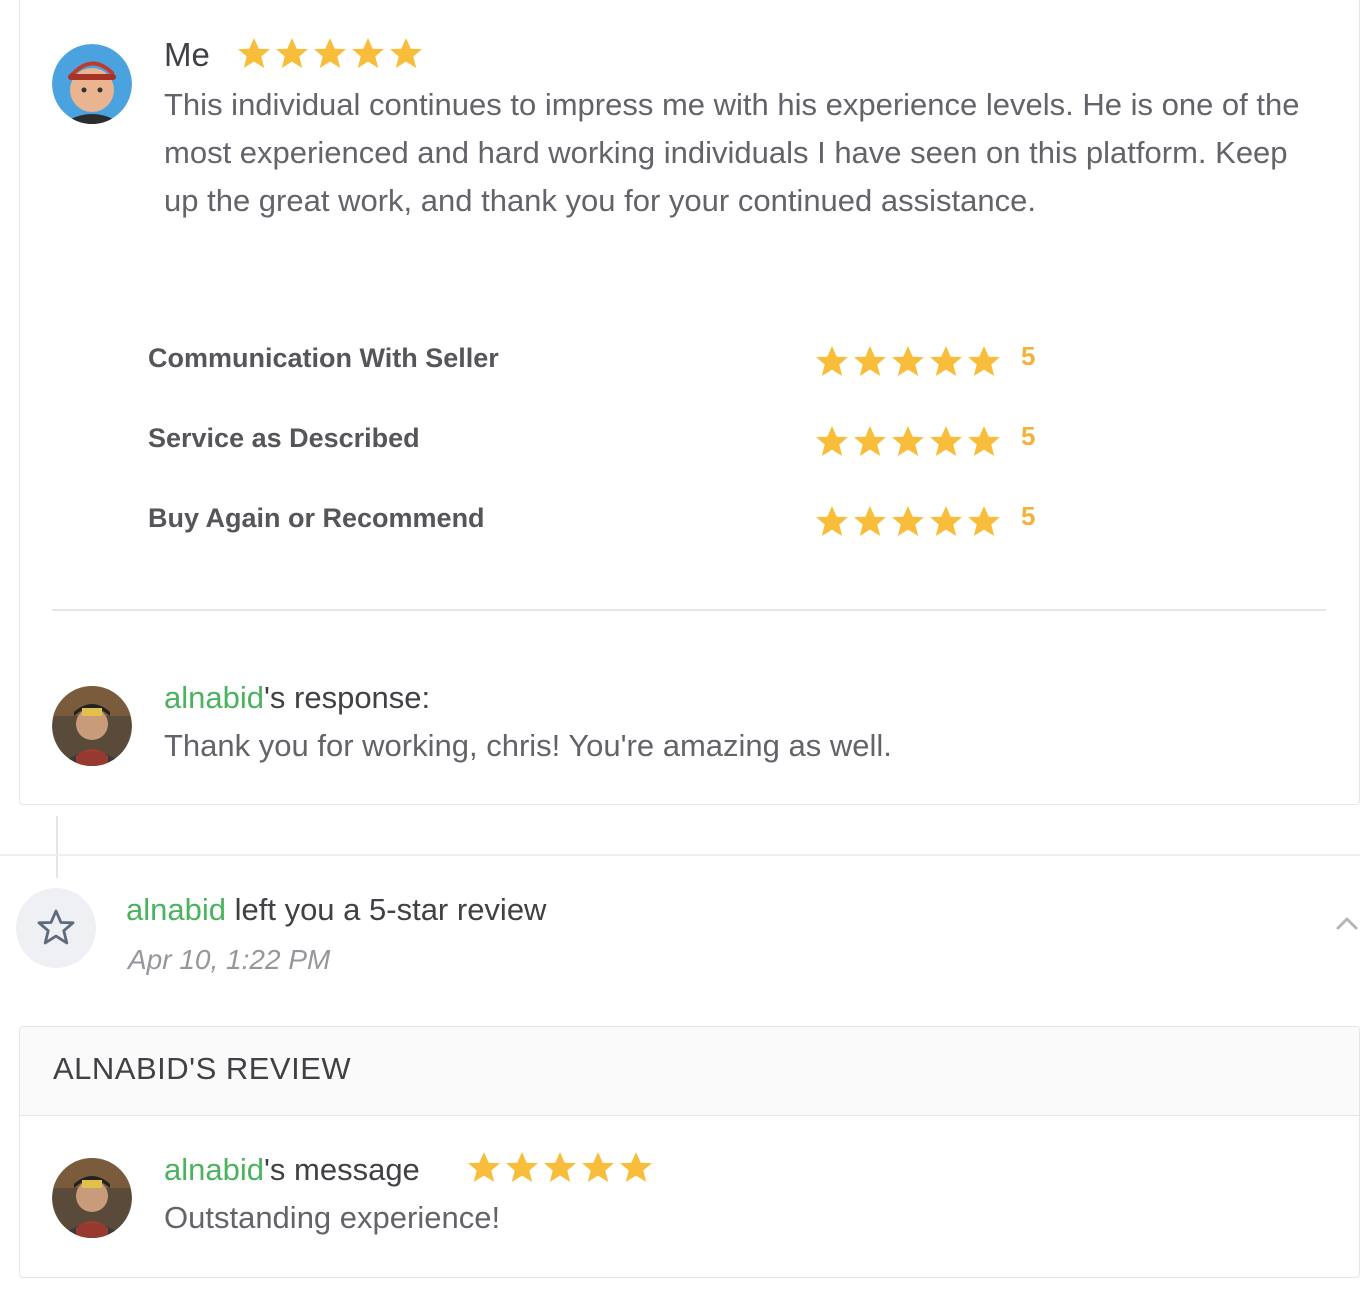  What do you see at coordinates (689, 610) in the screenshot?
I see `divider` at bounding box center [689, 610].